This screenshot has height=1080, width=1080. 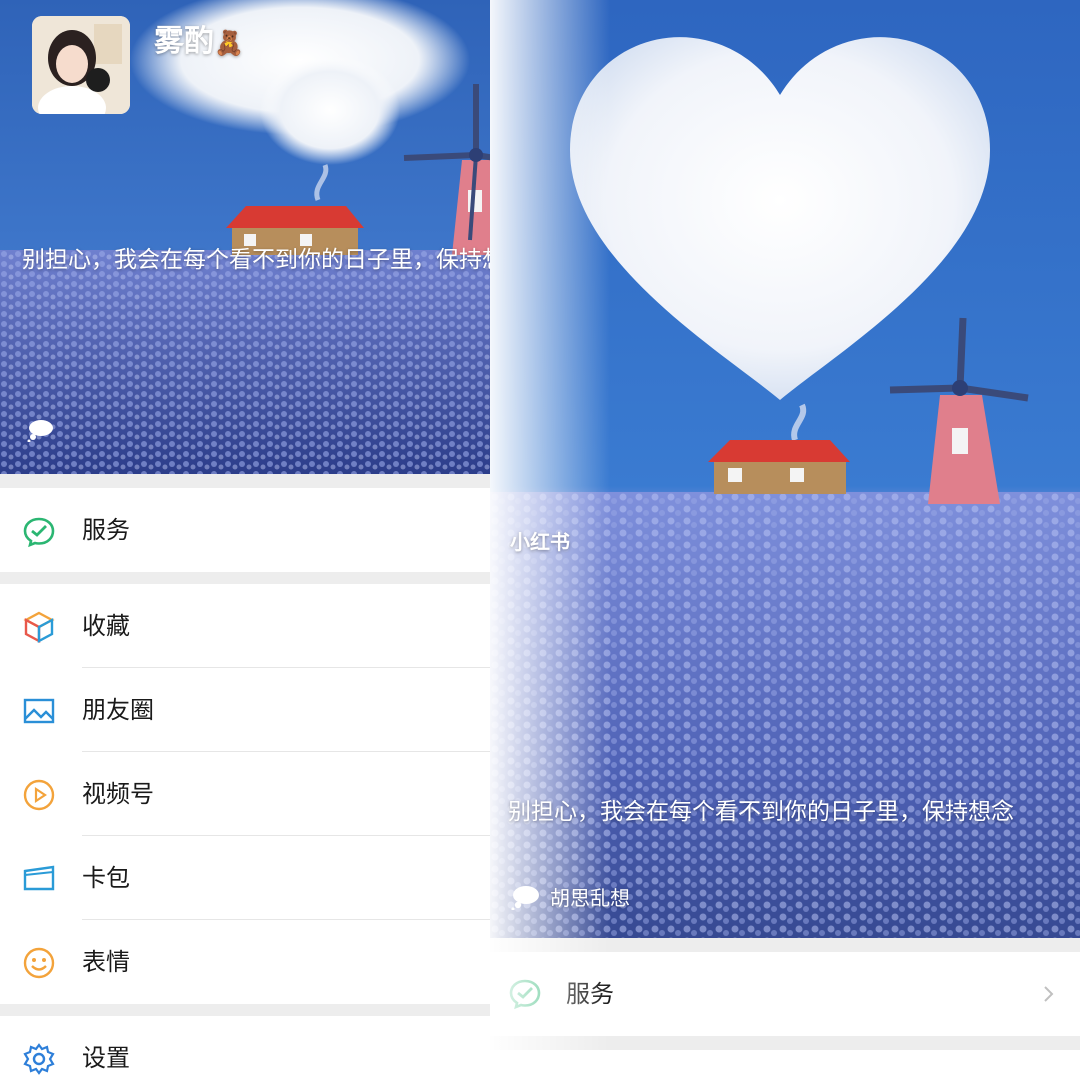 What do you see at coordinates (590, 898) in the screenshot?
I see `mood-label: 胡思乱想` at bounding box center [590, 898].